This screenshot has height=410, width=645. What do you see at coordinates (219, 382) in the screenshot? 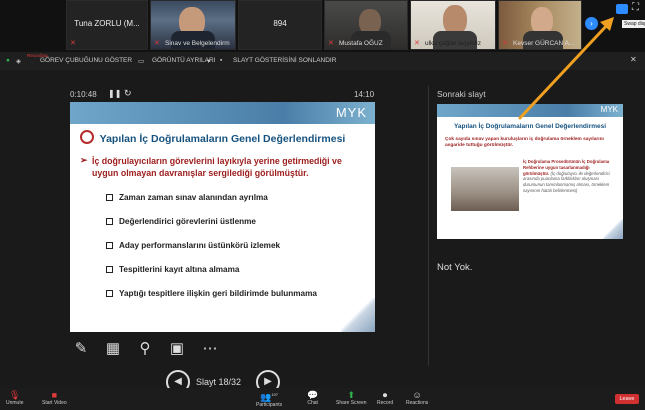
I see `slide-counter: Slayt 18/32` at bounding box center [219, 382].